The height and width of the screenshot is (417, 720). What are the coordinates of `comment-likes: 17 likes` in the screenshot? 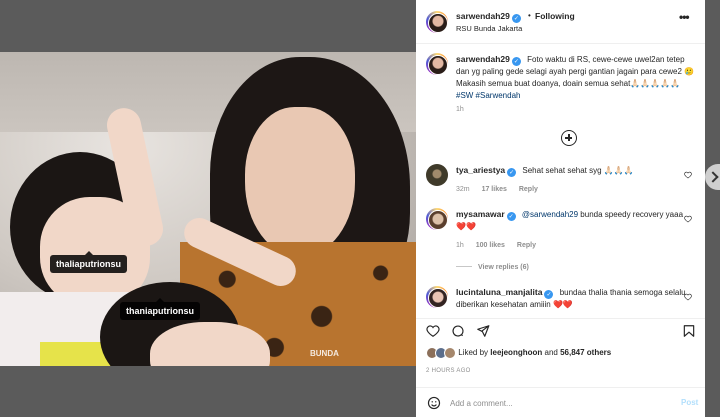 It's located at (494, 189).